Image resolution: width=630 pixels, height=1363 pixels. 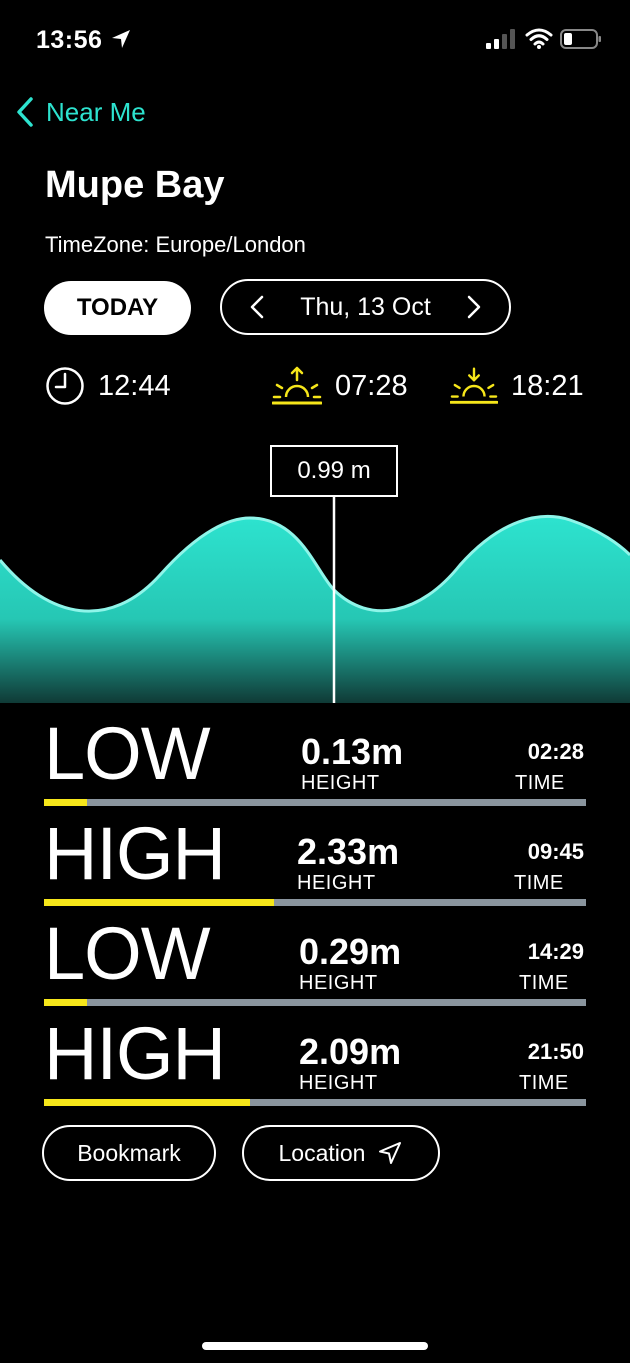 What do you see at coordinates (297, 385) in the screenshot?
I see `sunrise-icon` at bounding box center [297, 385].